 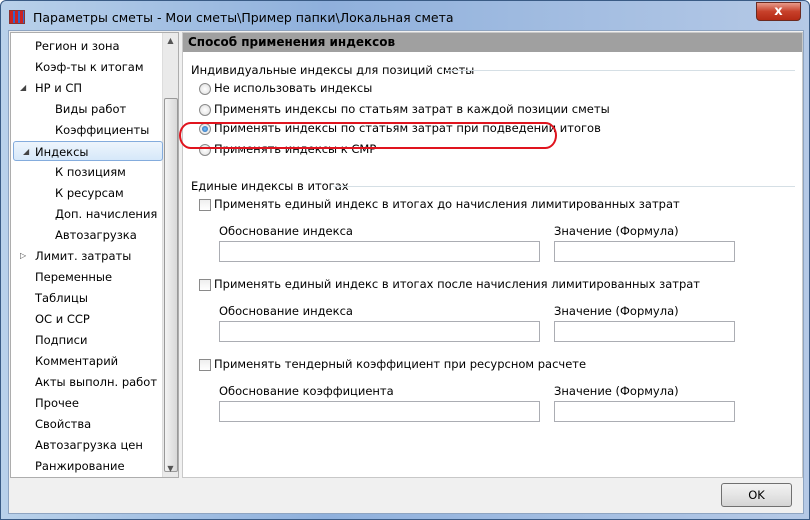 What do you see at coordinates (57, 403) in the screenshot?
I see `tree-item-label: Прочее` at bounding box center [57, 403].